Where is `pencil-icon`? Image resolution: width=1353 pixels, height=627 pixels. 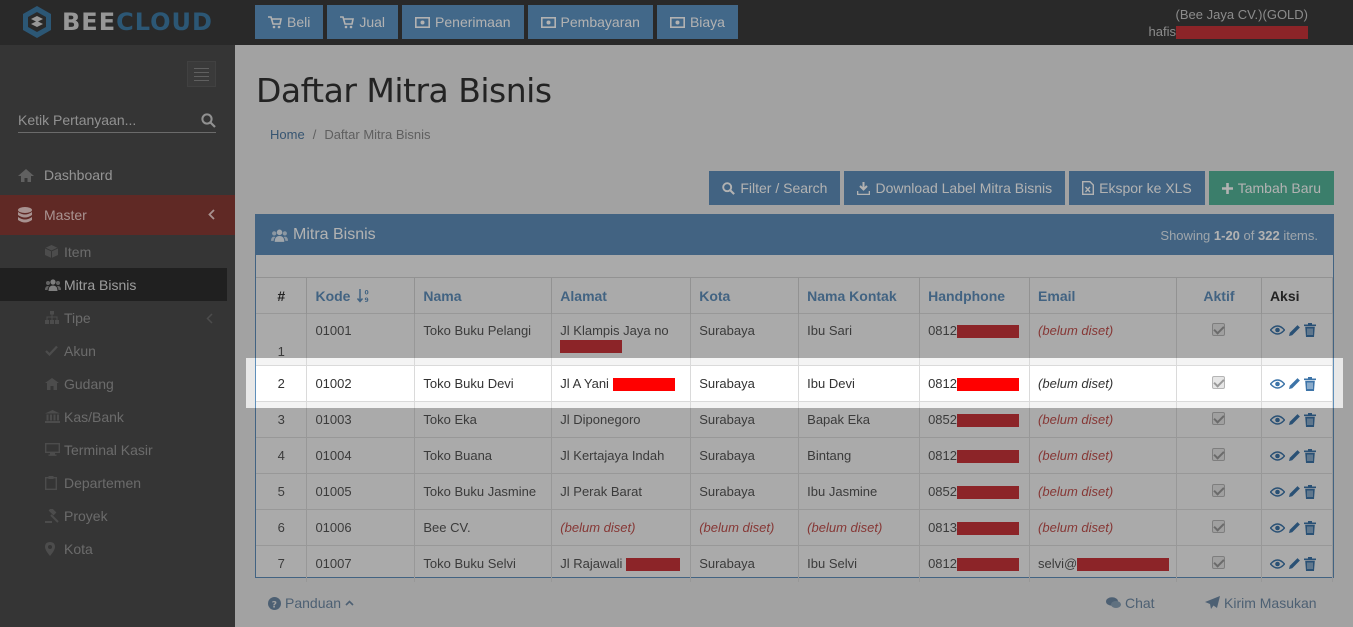 pencil-icon is located at coordinates (1294, 383).